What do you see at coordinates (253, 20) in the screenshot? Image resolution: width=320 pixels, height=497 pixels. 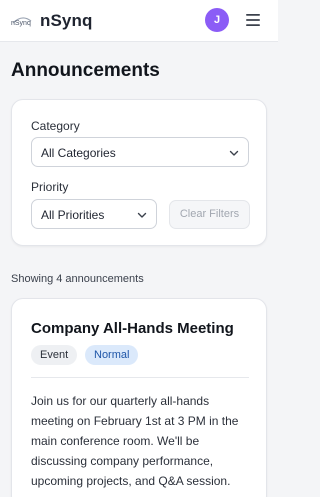 I see `hamburger-menu-icon` at bounding box center [253, 20].